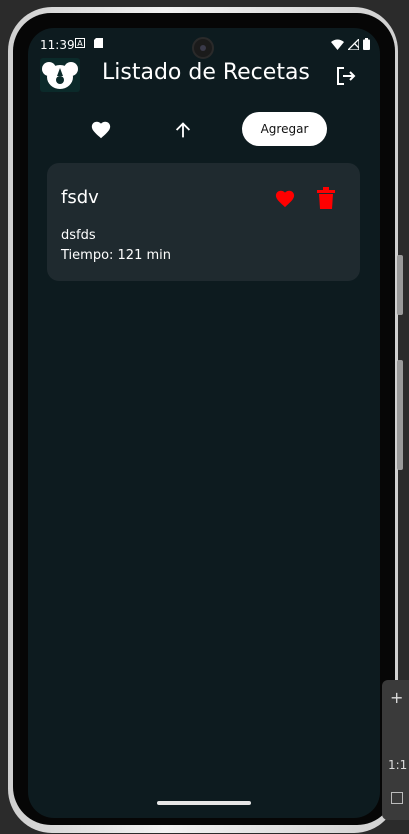 The width and height of the screenshot is (409, 834). I want to click on svg-text: A, so click(80, 43).